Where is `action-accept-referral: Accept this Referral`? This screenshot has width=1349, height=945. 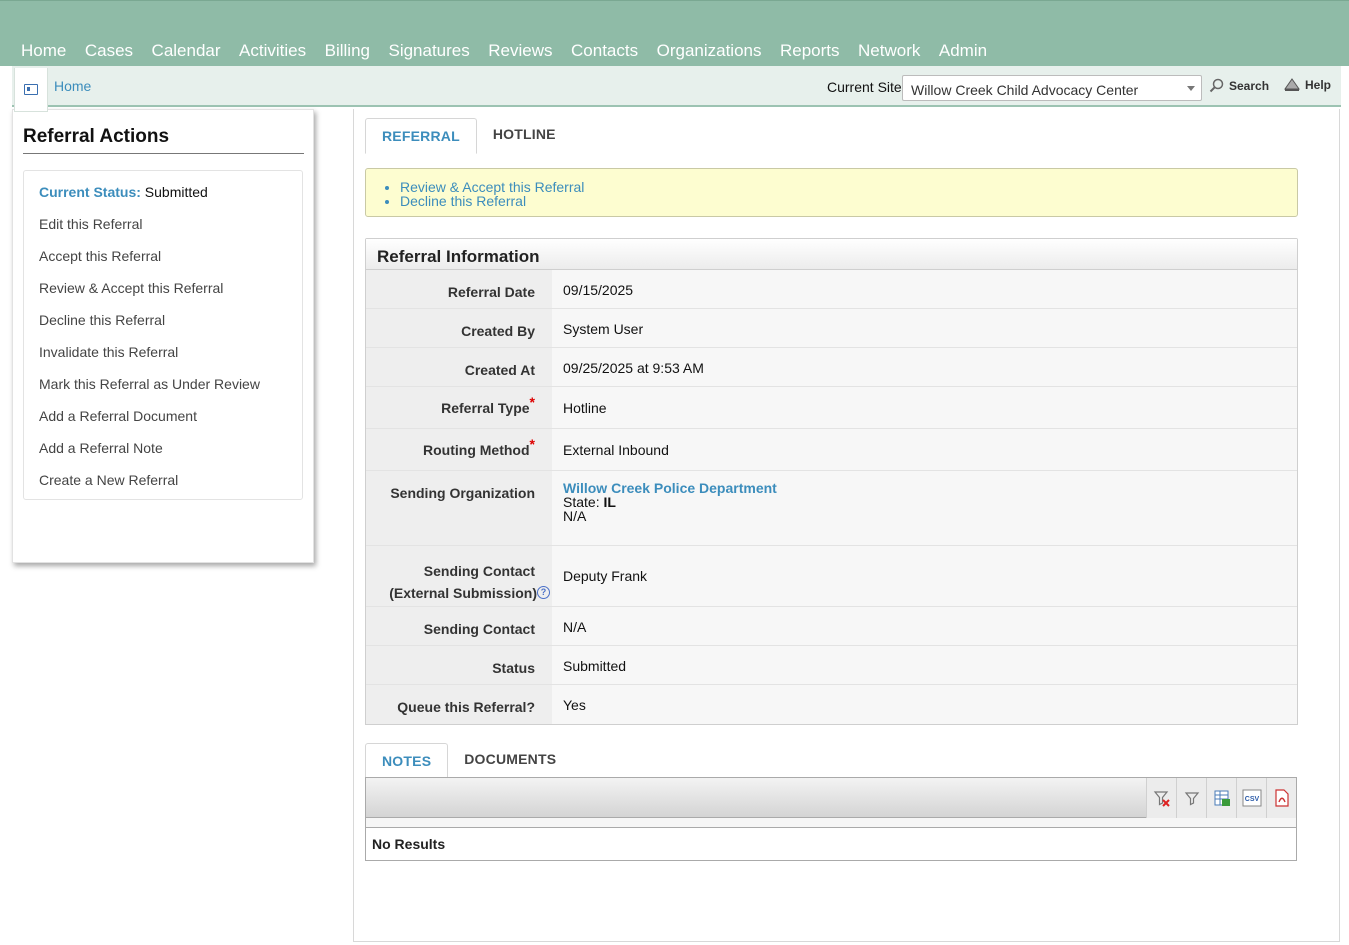 action-accept-referral: Accept this Referral is located at coordinates (149, 264).